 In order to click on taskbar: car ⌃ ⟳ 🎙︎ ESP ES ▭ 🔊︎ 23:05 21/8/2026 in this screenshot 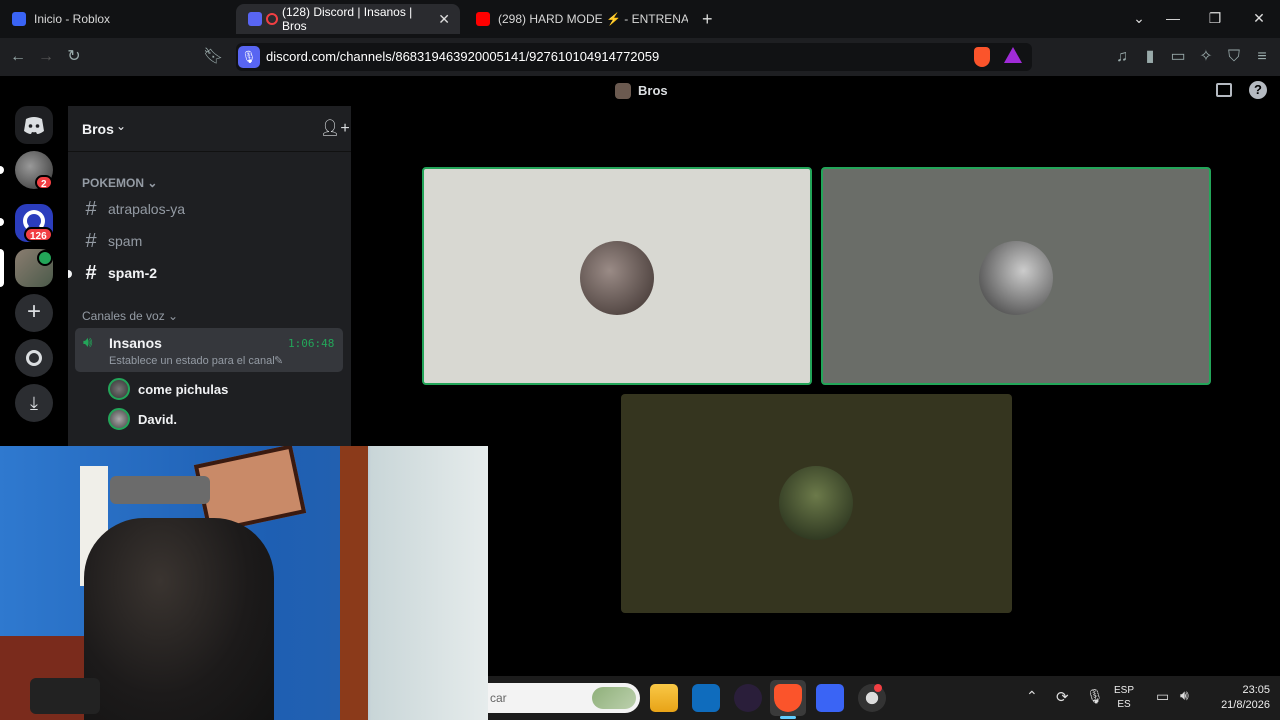, I will do `click(884, 698)`.